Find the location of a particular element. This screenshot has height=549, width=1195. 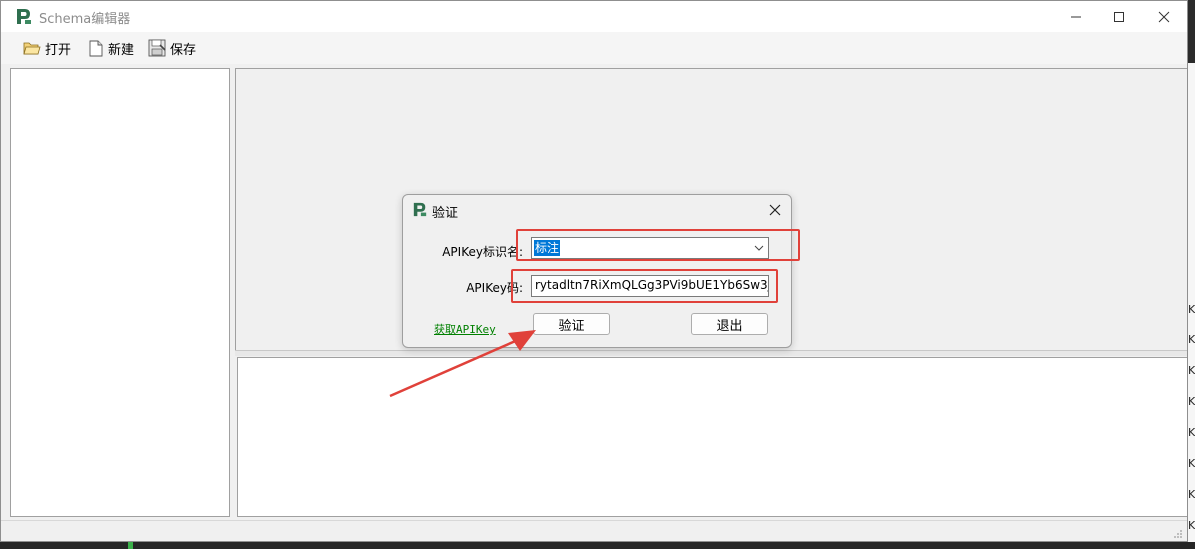

new-file-icon is located at coordinates (96, 48).